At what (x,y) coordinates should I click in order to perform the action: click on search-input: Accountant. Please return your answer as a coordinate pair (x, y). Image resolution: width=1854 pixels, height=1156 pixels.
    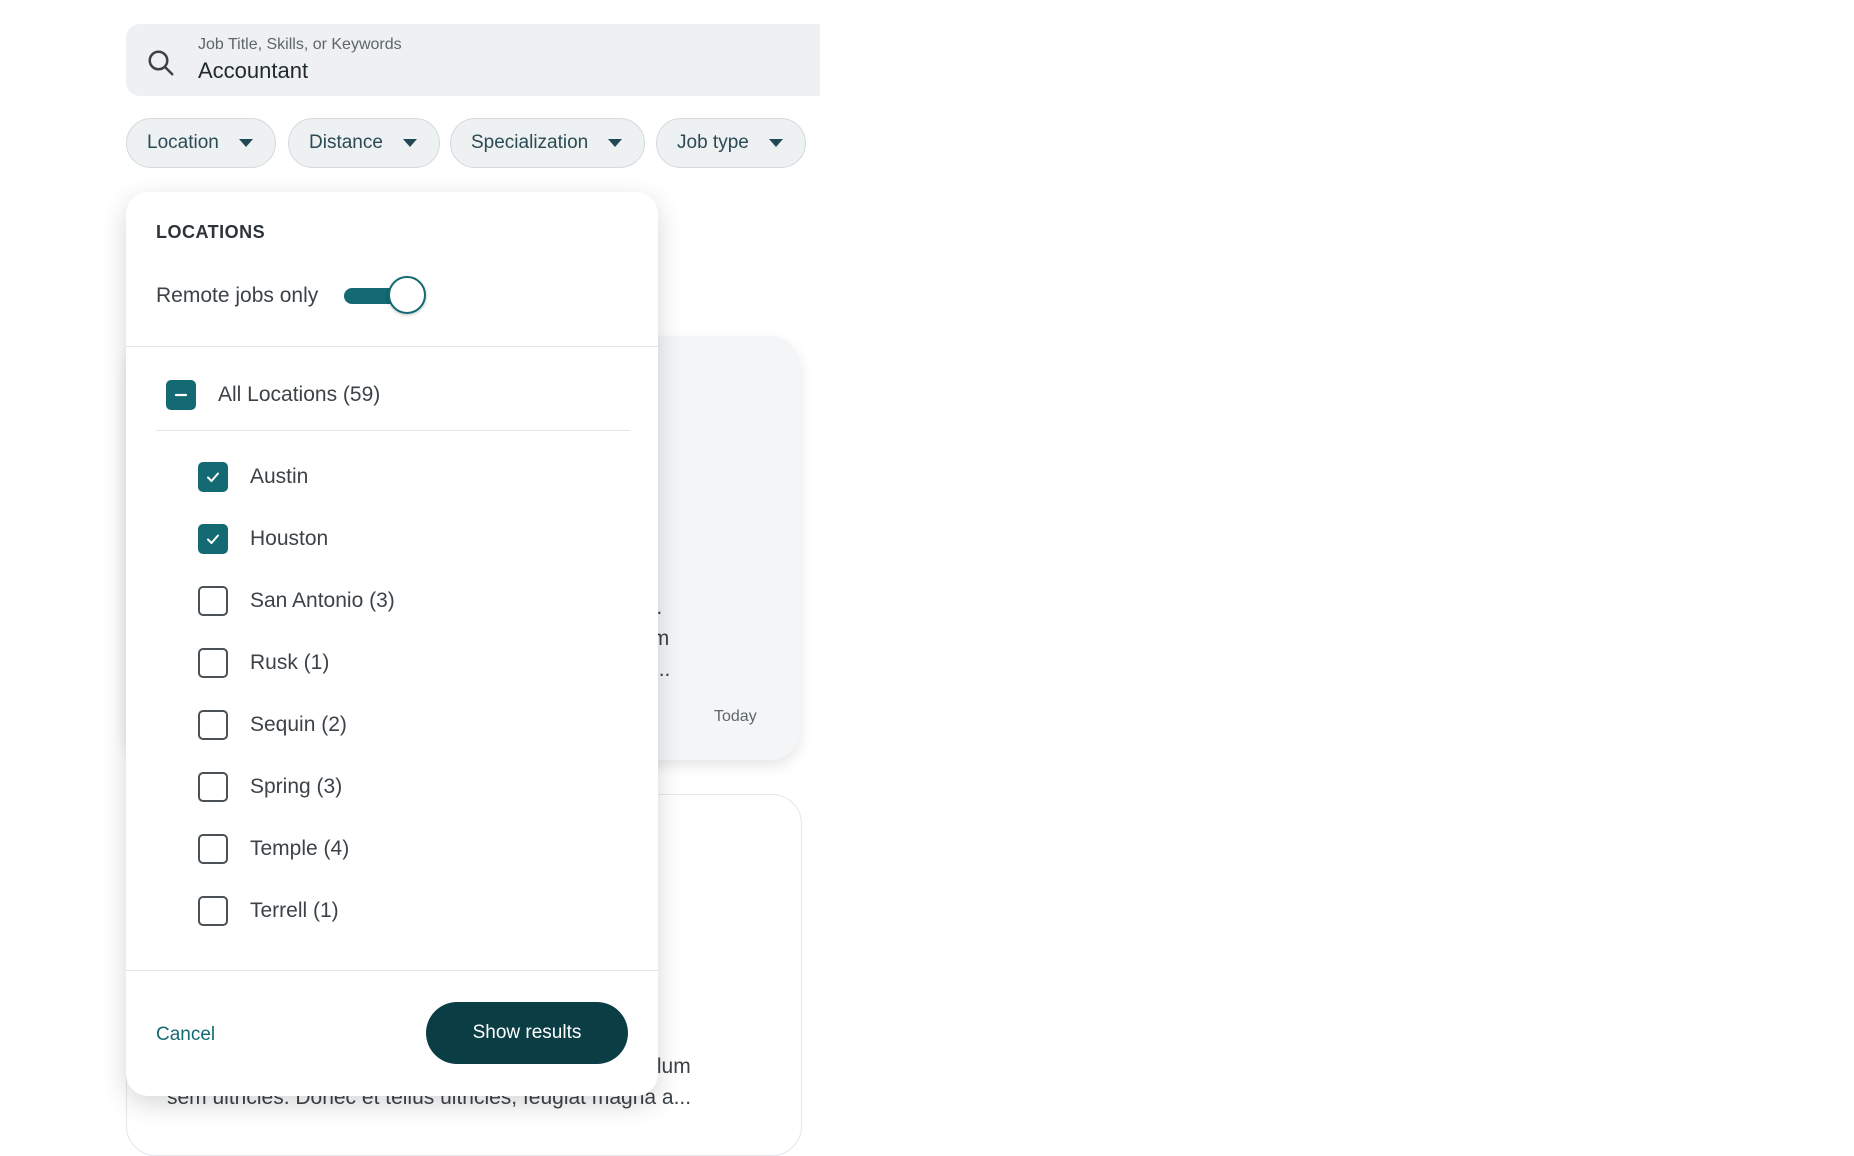
    Looking at the image, I should click on (253, 71).